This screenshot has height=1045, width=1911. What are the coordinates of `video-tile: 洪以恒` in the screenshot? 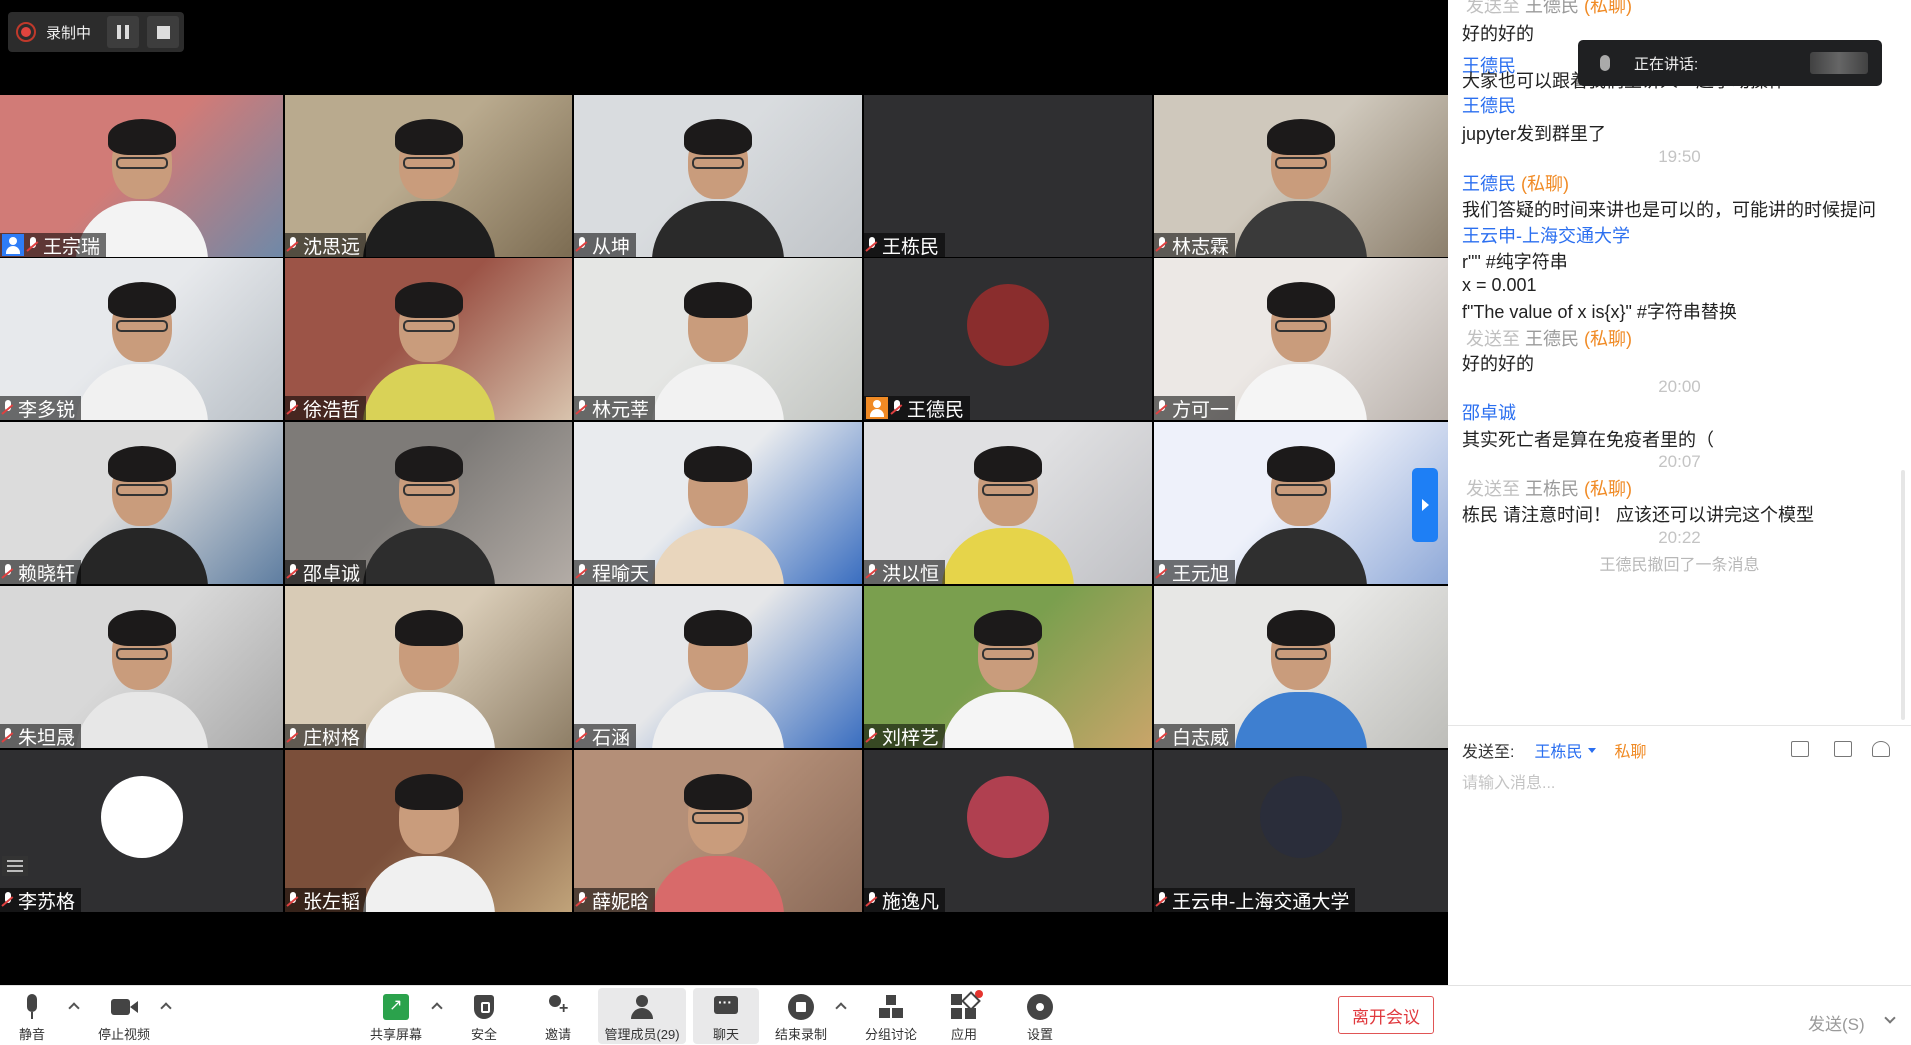 It's located at (1008, 503).